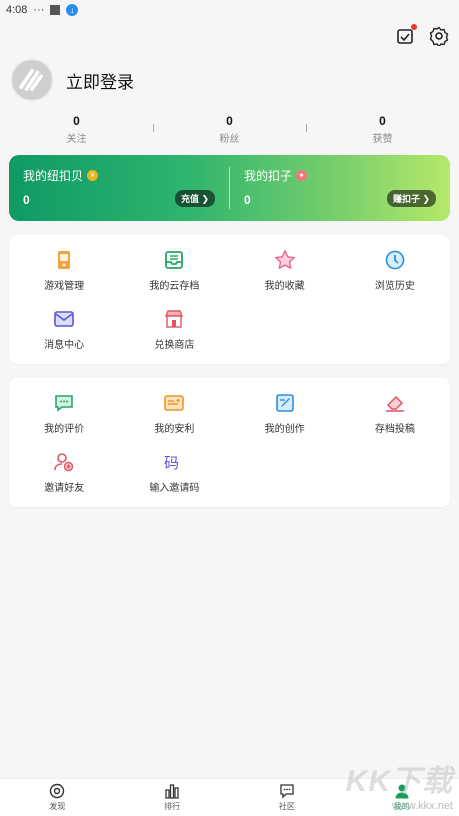 The image size is (459, 816). Describe the element at coordinates (340, 175) in the screenshot. I see `wallet-title: 我的扣子 ●` at that location.